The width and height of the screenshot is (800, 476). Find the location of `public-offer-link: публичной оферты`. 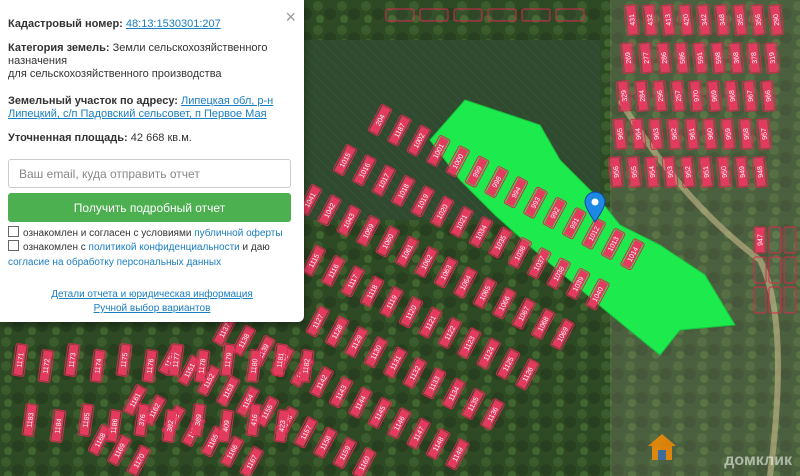

public-offer-link: публичной оферты is located at coordinates (238, 233).